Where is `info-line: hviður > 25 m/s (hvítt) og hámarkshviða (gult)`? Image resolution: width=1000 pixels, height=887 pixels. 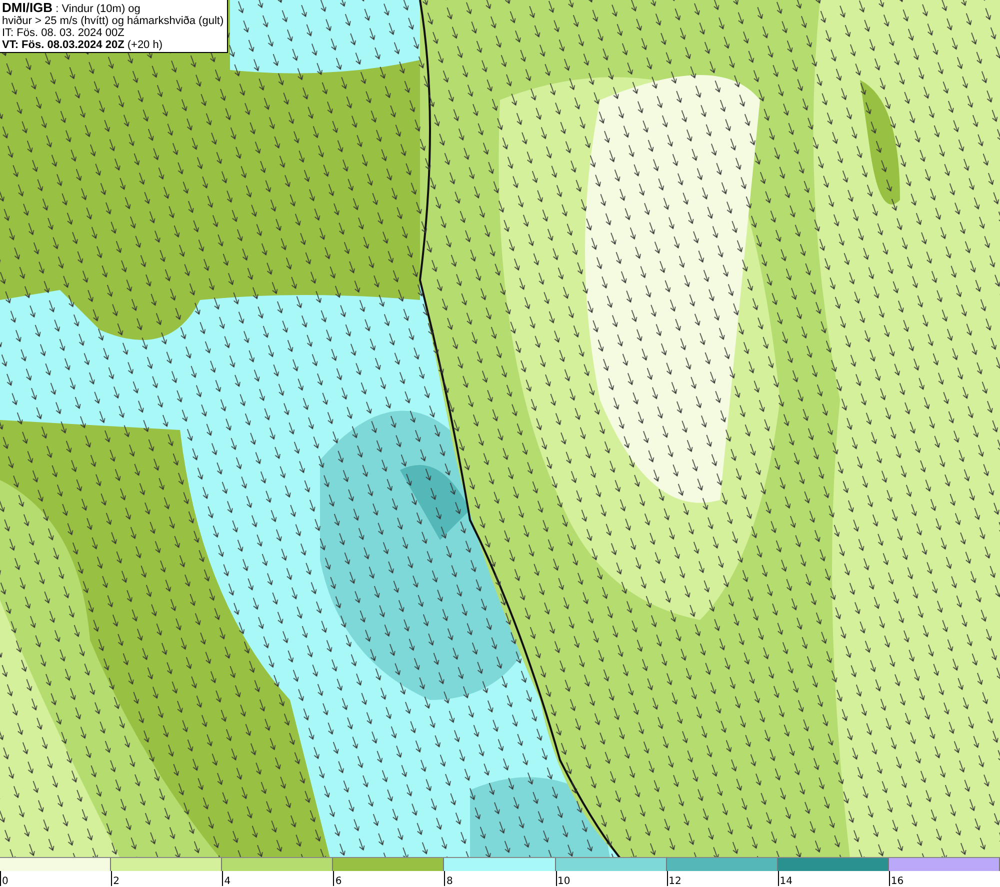 info-line: hviður > 25 m/s (hvítt) og hámarkshviða (gult) is located at coordinates (113, 21).